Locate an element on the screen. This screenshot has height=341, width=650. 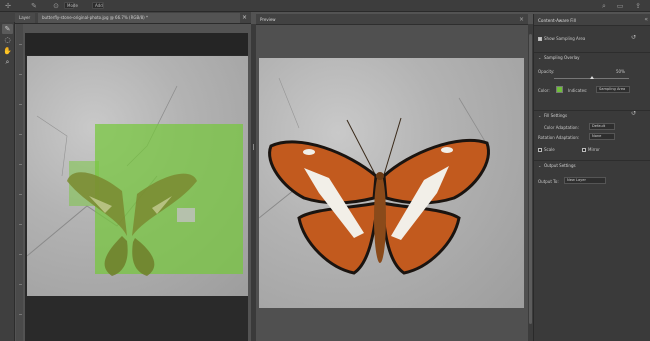
indicates-label: Indicates: is located at coordinates (578, 90).